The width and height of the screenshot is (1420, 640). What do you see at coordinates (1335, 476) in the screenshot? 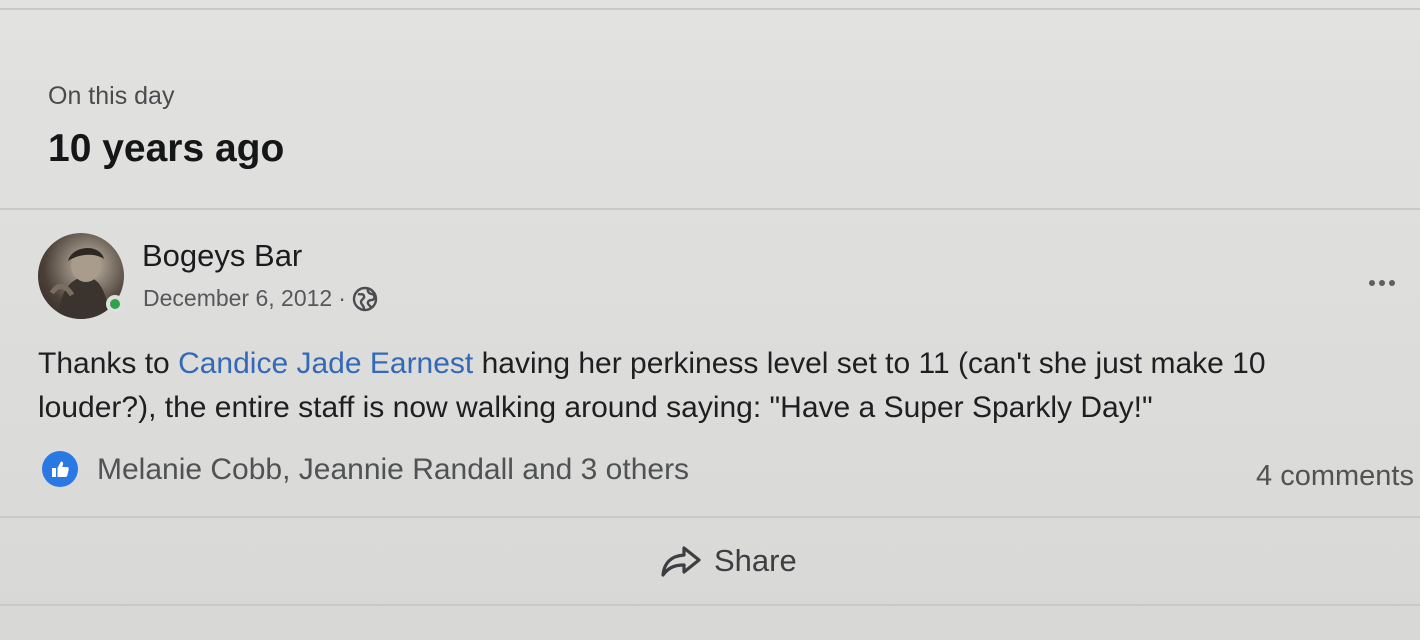
I see `comments-count: 4 comments` at bounding box center [1335, 476].